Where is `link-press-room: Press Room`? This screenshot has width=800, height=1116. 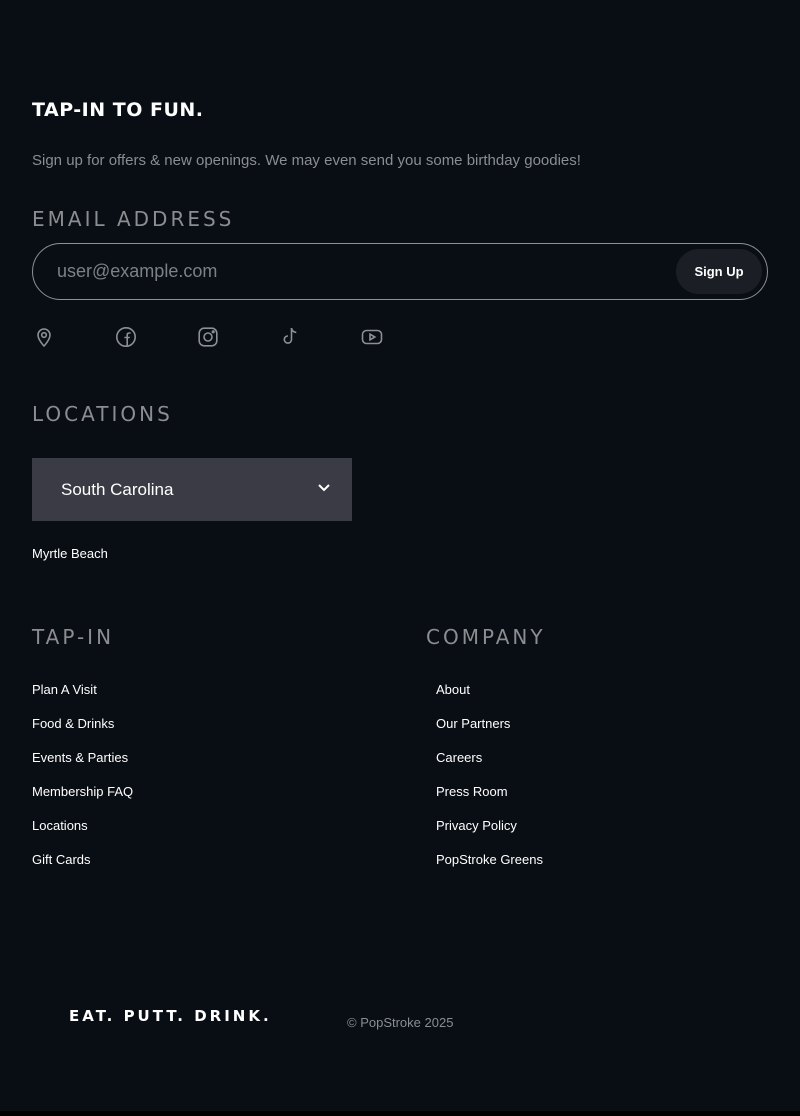 link-press-room: Press Room is located at coordinates (489, 801).